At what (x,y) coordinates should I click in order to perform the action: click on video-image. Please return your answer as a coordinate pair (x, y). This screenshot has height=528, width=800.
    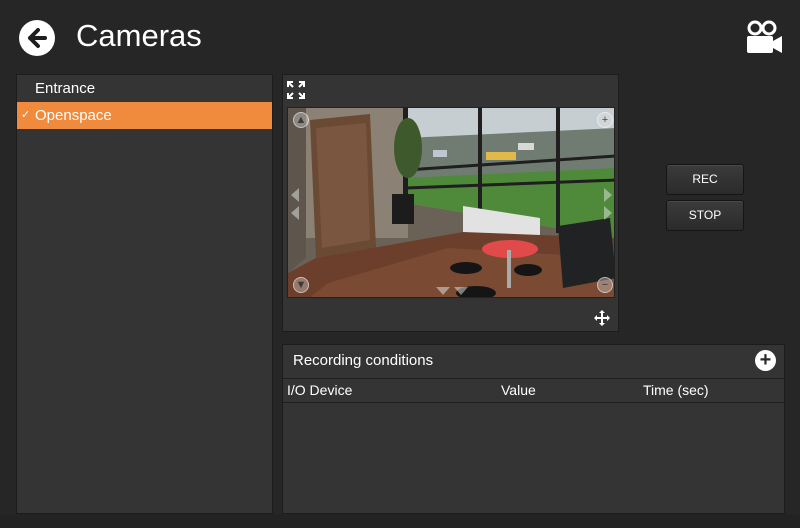
    Looking at the image, I should click on (451, 202).